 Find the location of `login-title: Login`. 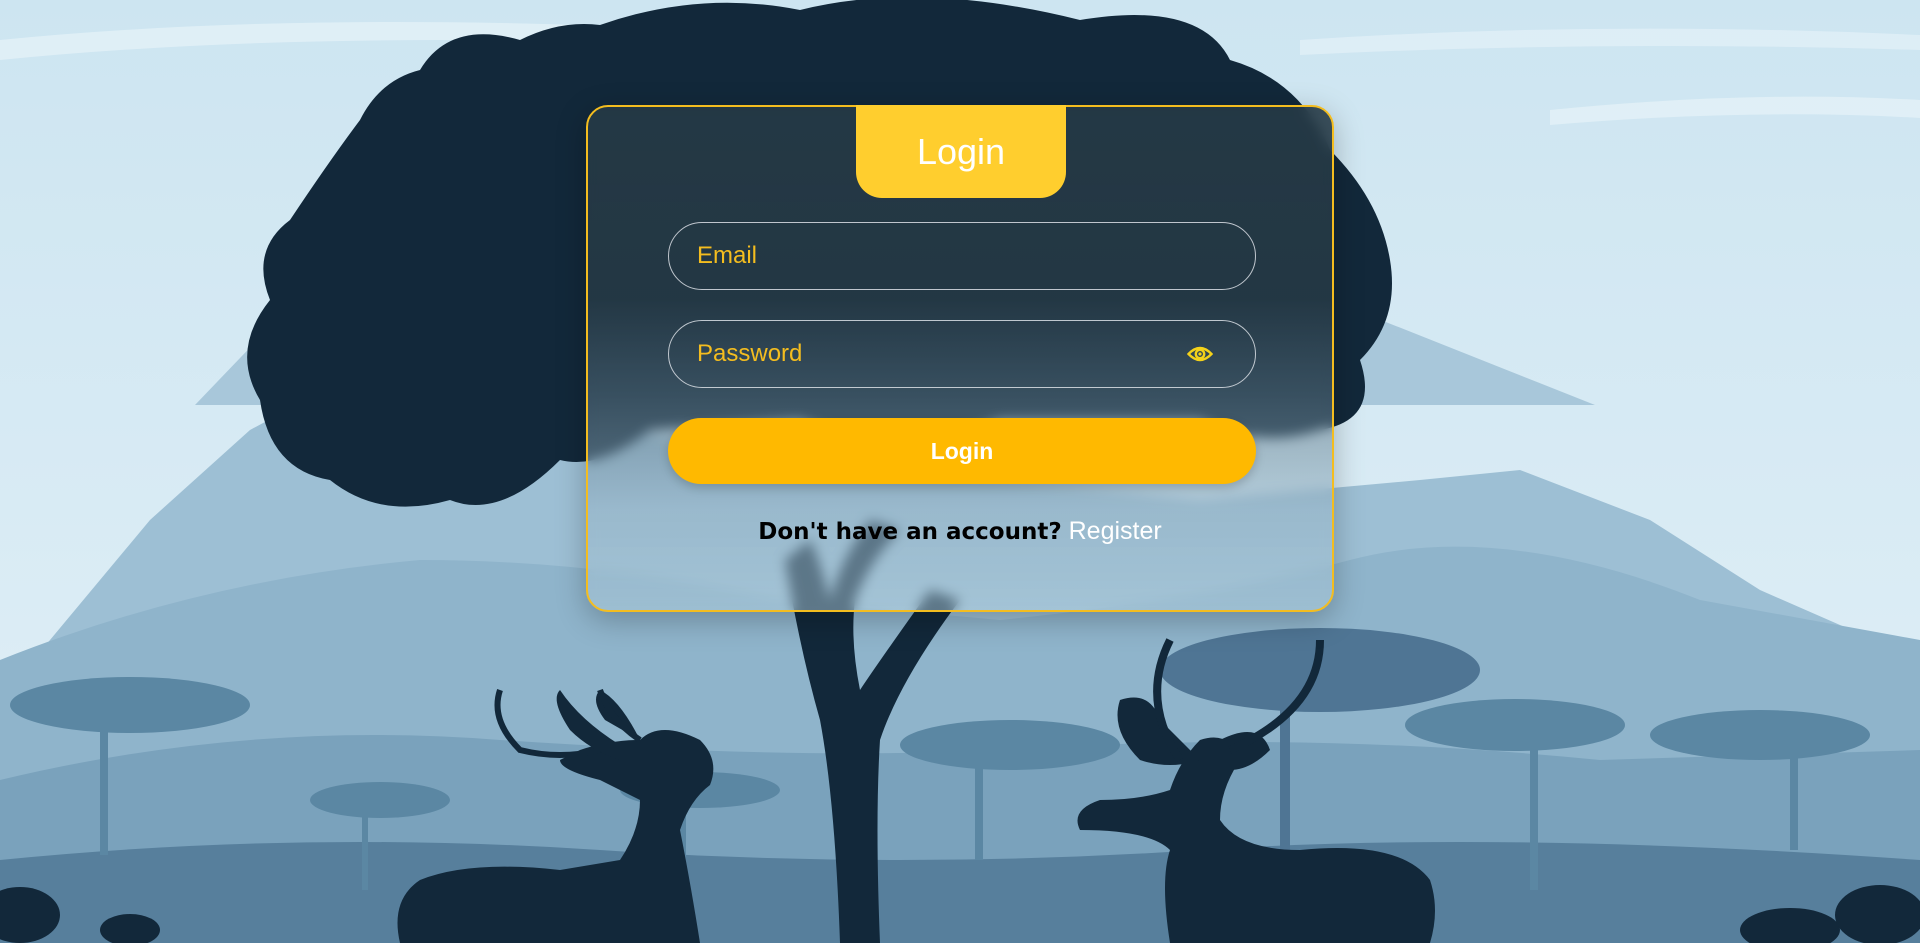

login-title: Login is located at coordinates (961, 151).